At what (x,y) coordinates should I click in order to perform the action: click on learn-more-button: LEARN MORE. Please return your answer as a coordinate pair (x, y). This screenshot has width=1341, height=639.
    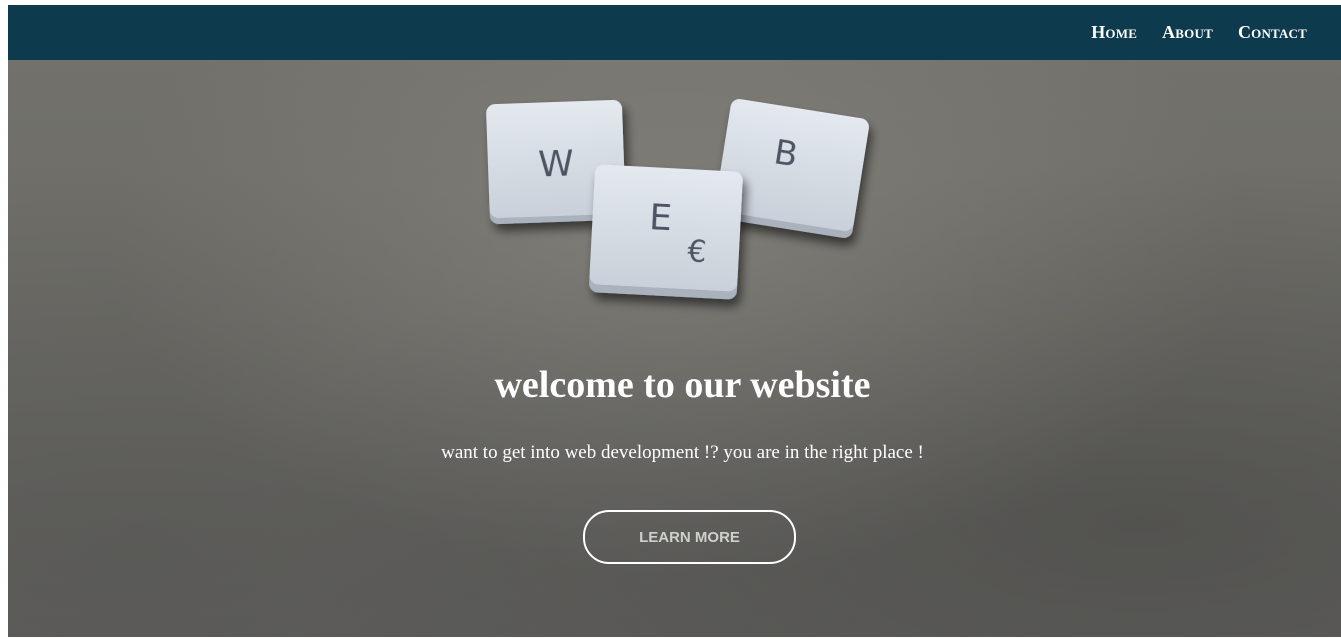
    Looking at the image, I should click on (689, 537).